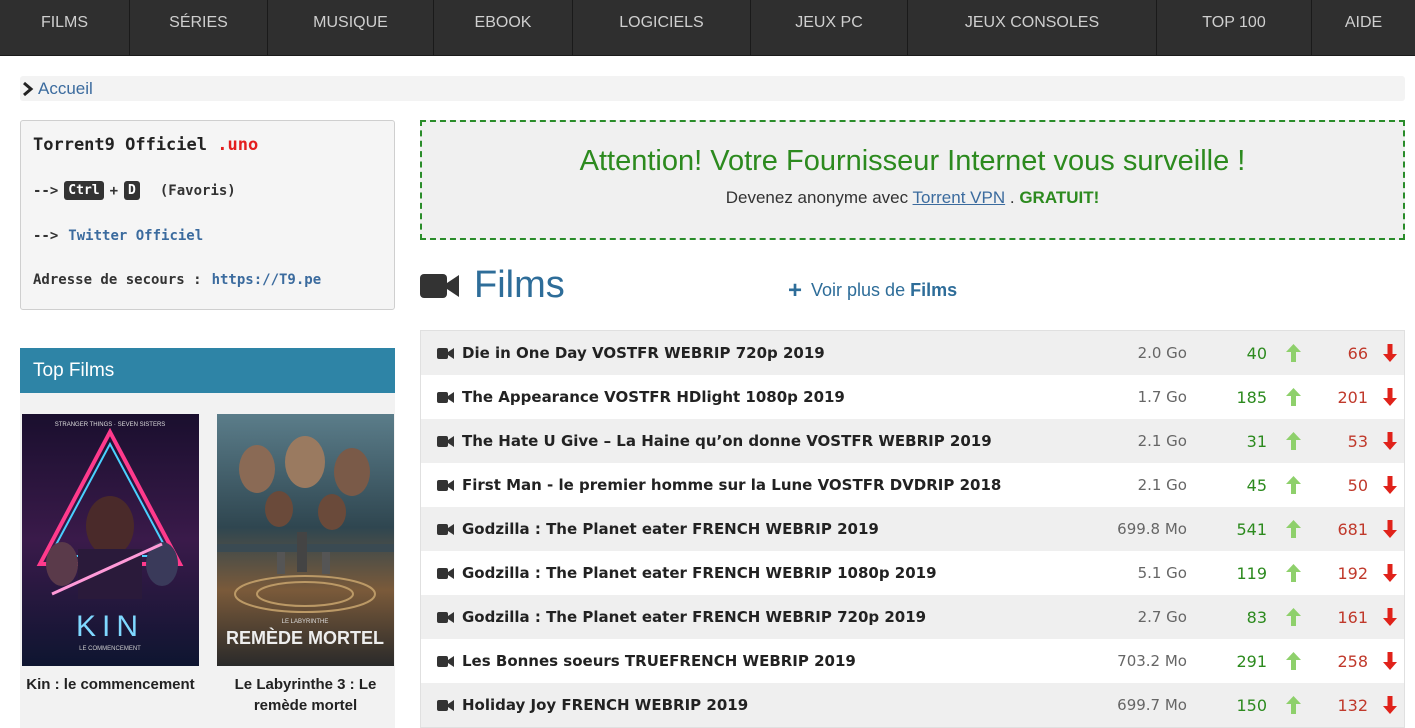  Describe the element at coordinates (1059, 197) in the screenshot. I see `free-label: GRATUIT!` at that location.